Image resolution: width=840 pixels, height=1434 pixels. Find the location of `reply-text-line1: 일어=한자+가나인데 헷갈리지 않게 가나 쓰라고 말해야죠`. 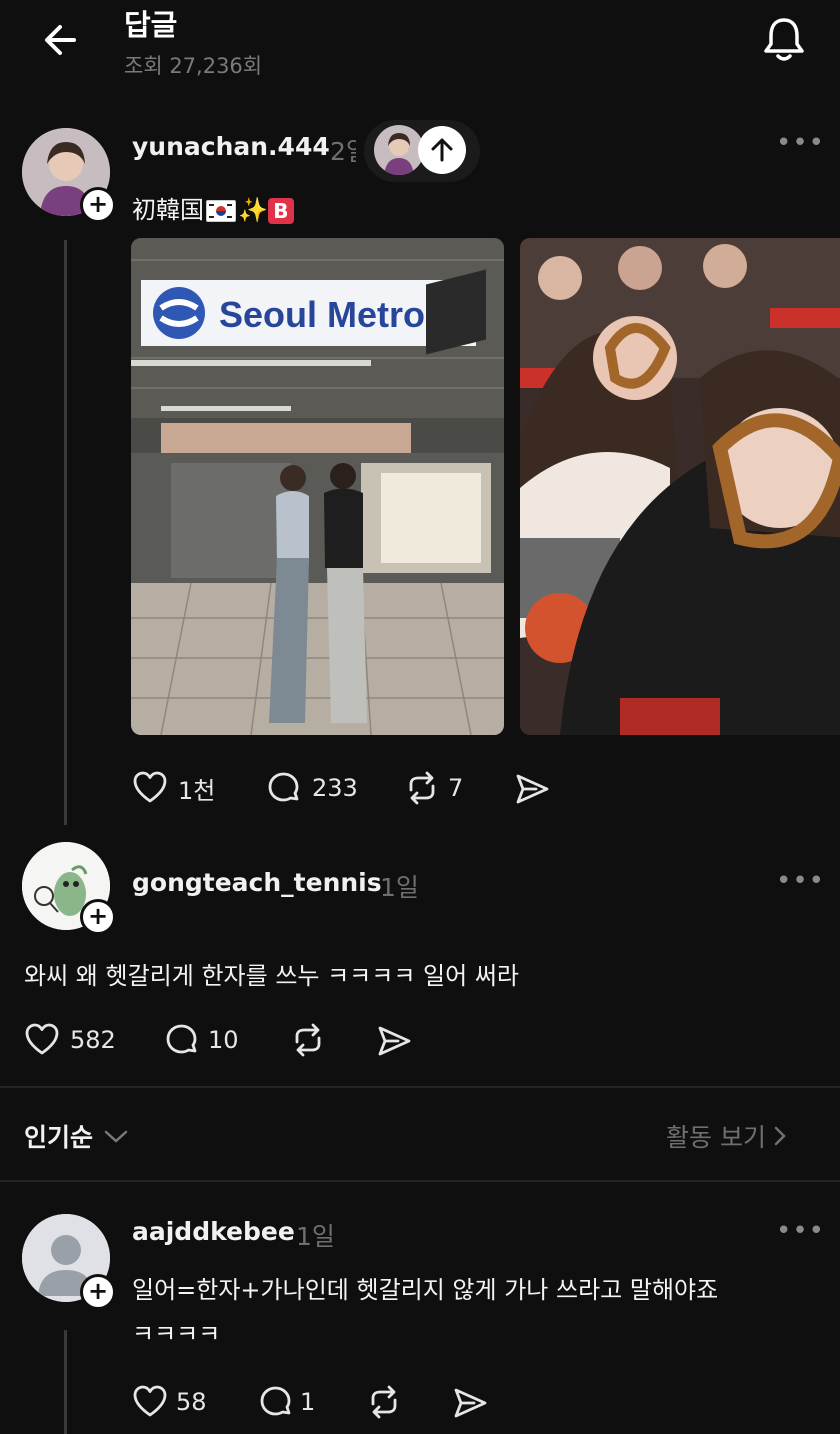

reply-text-line1: 일어=한자+가나인데 헷갈리지 않게 가나 쓰라고 말해야죠 is located at coordinates (425, 1290).